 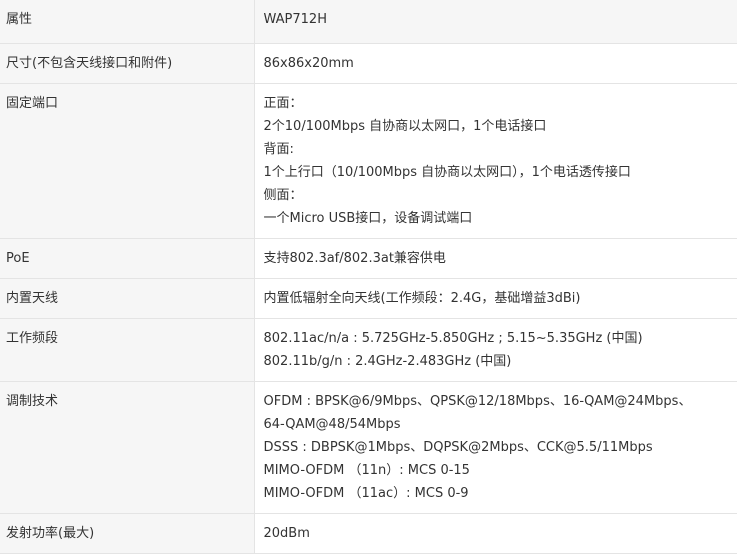 I want to click on value-line: 支持802.3af/802.3at兼容供电, so click(x=354, y=258).